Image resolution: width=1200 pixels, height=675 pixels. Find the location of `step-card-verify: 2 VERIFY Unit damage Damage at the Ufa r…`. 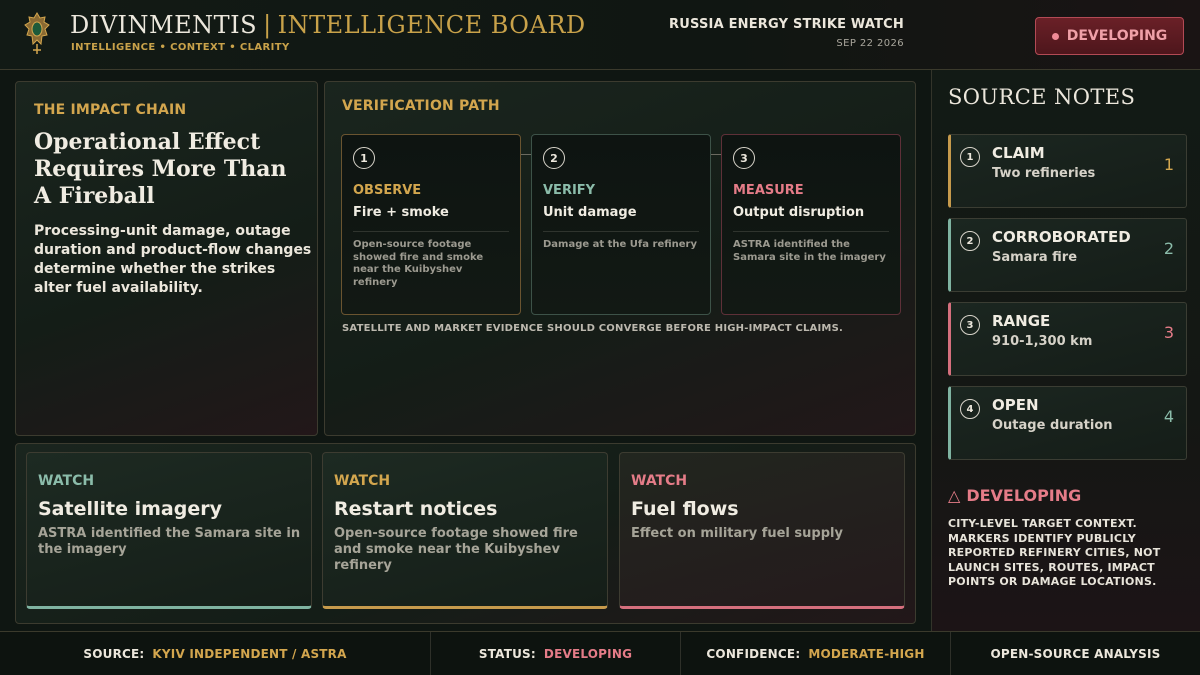

step-card-verify: 2 VERIFY Unit damage Damage at the Ufa r… is located at coordinates (621, 224).